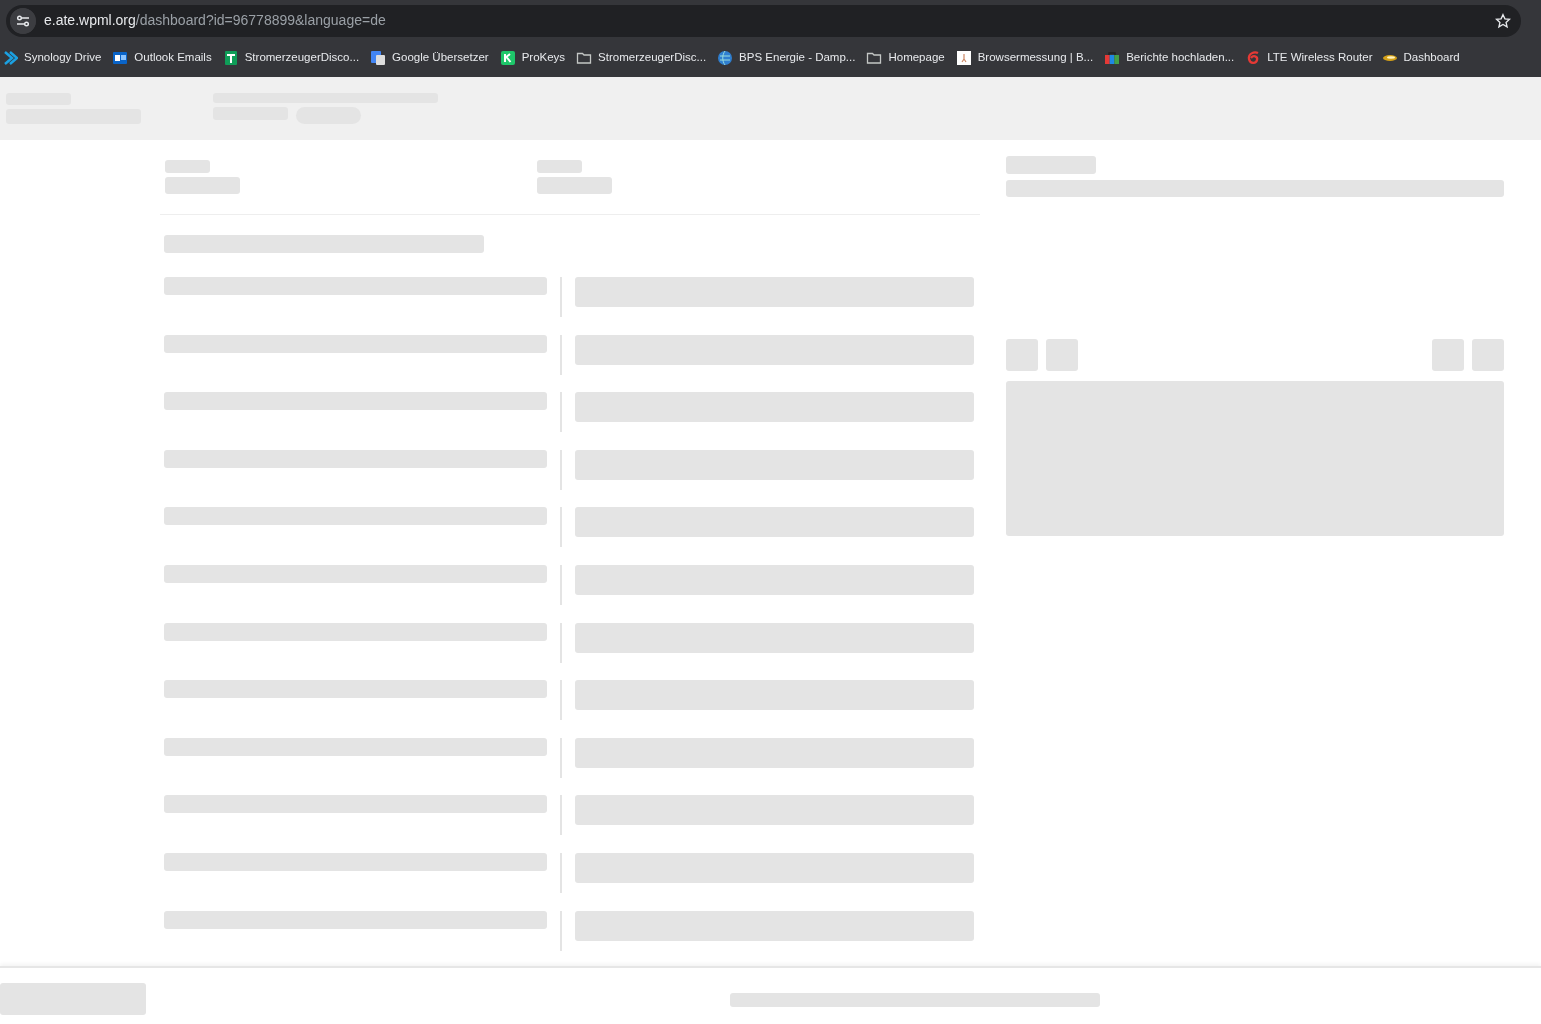 This screenshot has width=1541, height=1024. Describe the element at coordinates (120, 57) in the screenshot. I see `mail-app-icon` at that location.